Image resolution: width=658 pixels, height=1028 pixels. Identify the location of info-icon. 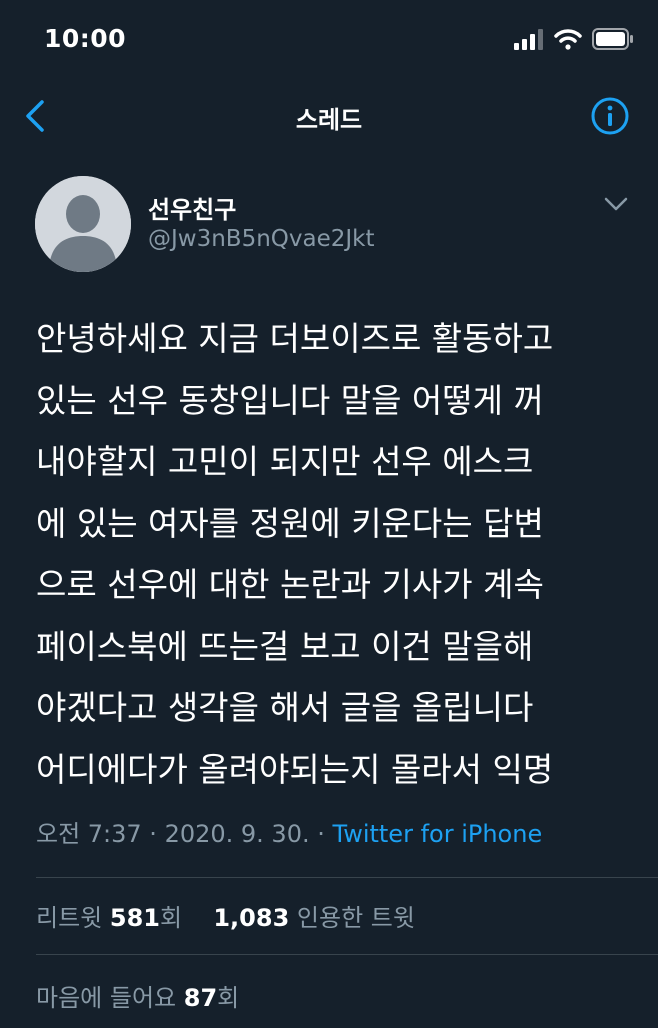
(610, 116).